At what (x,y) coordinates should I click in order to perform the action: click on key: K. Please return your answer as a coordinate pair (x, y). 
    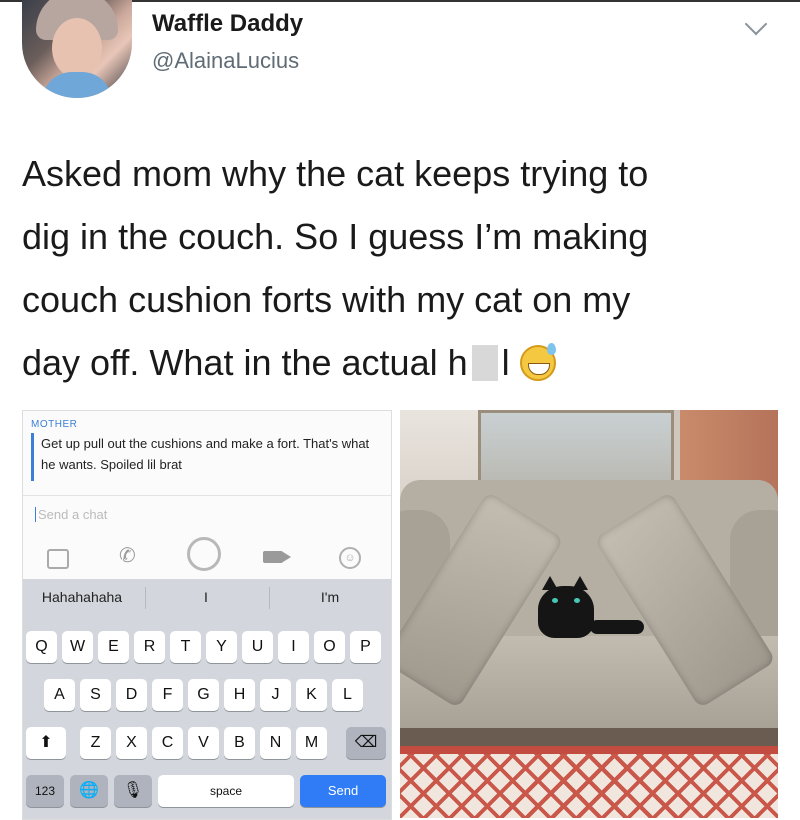
    Looking at the image, I should click on (311, 695).